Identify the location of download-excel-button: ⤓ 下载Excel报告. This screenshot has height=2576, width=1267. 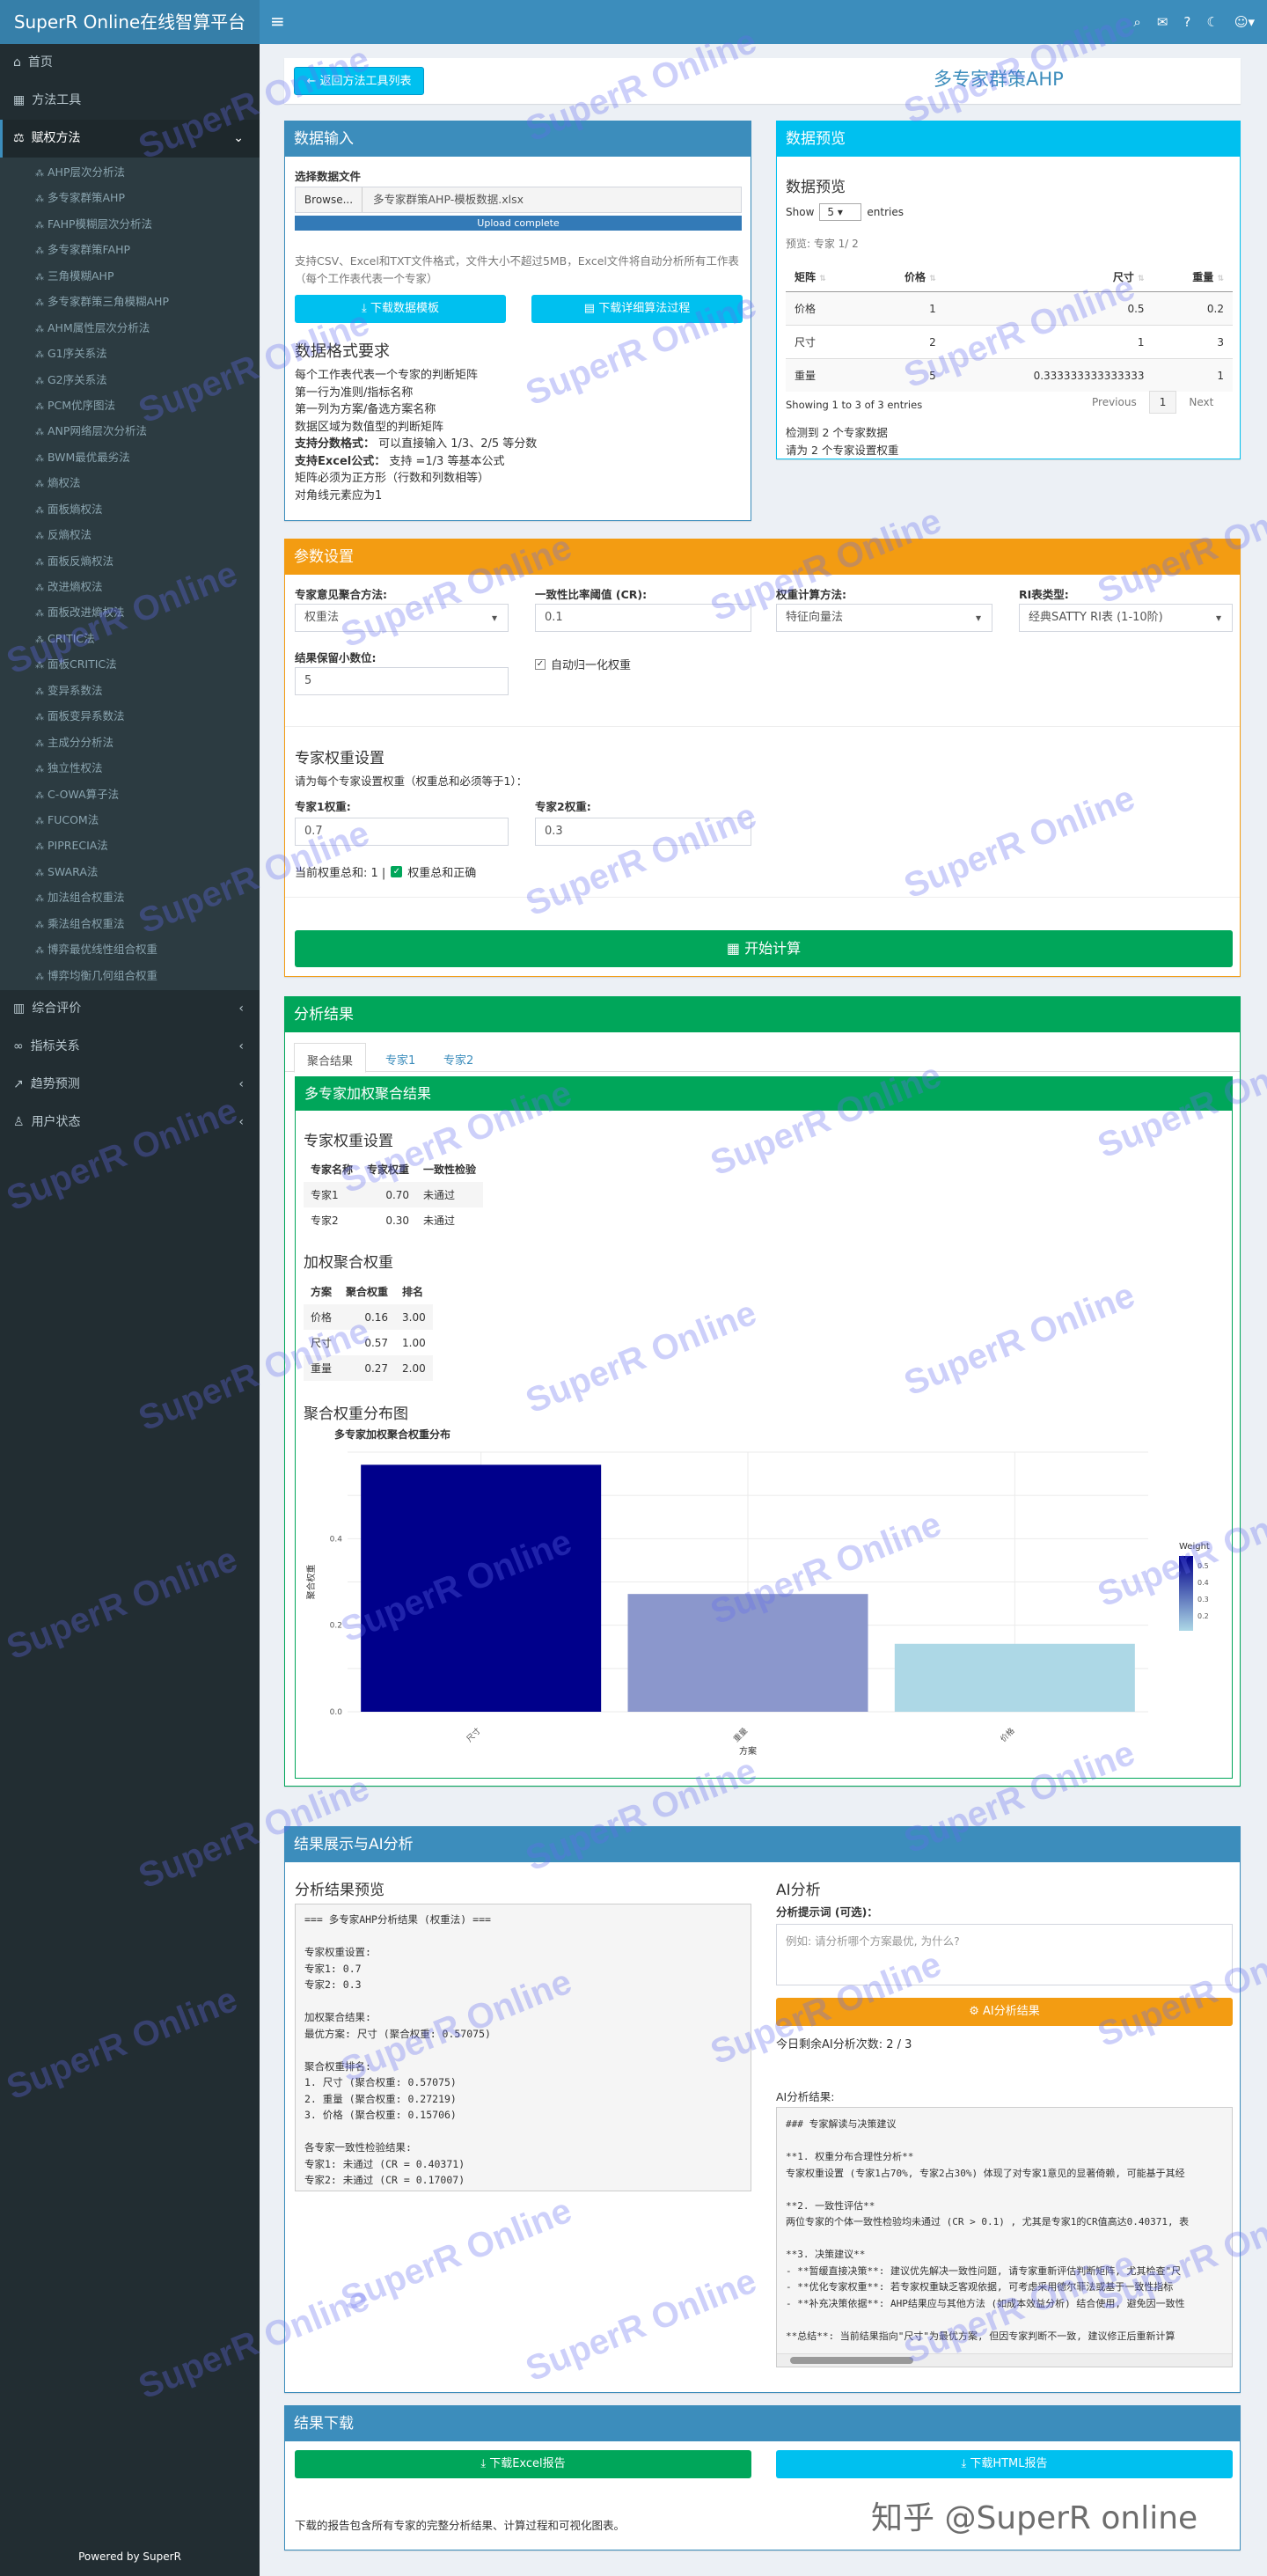
(523, 2464).